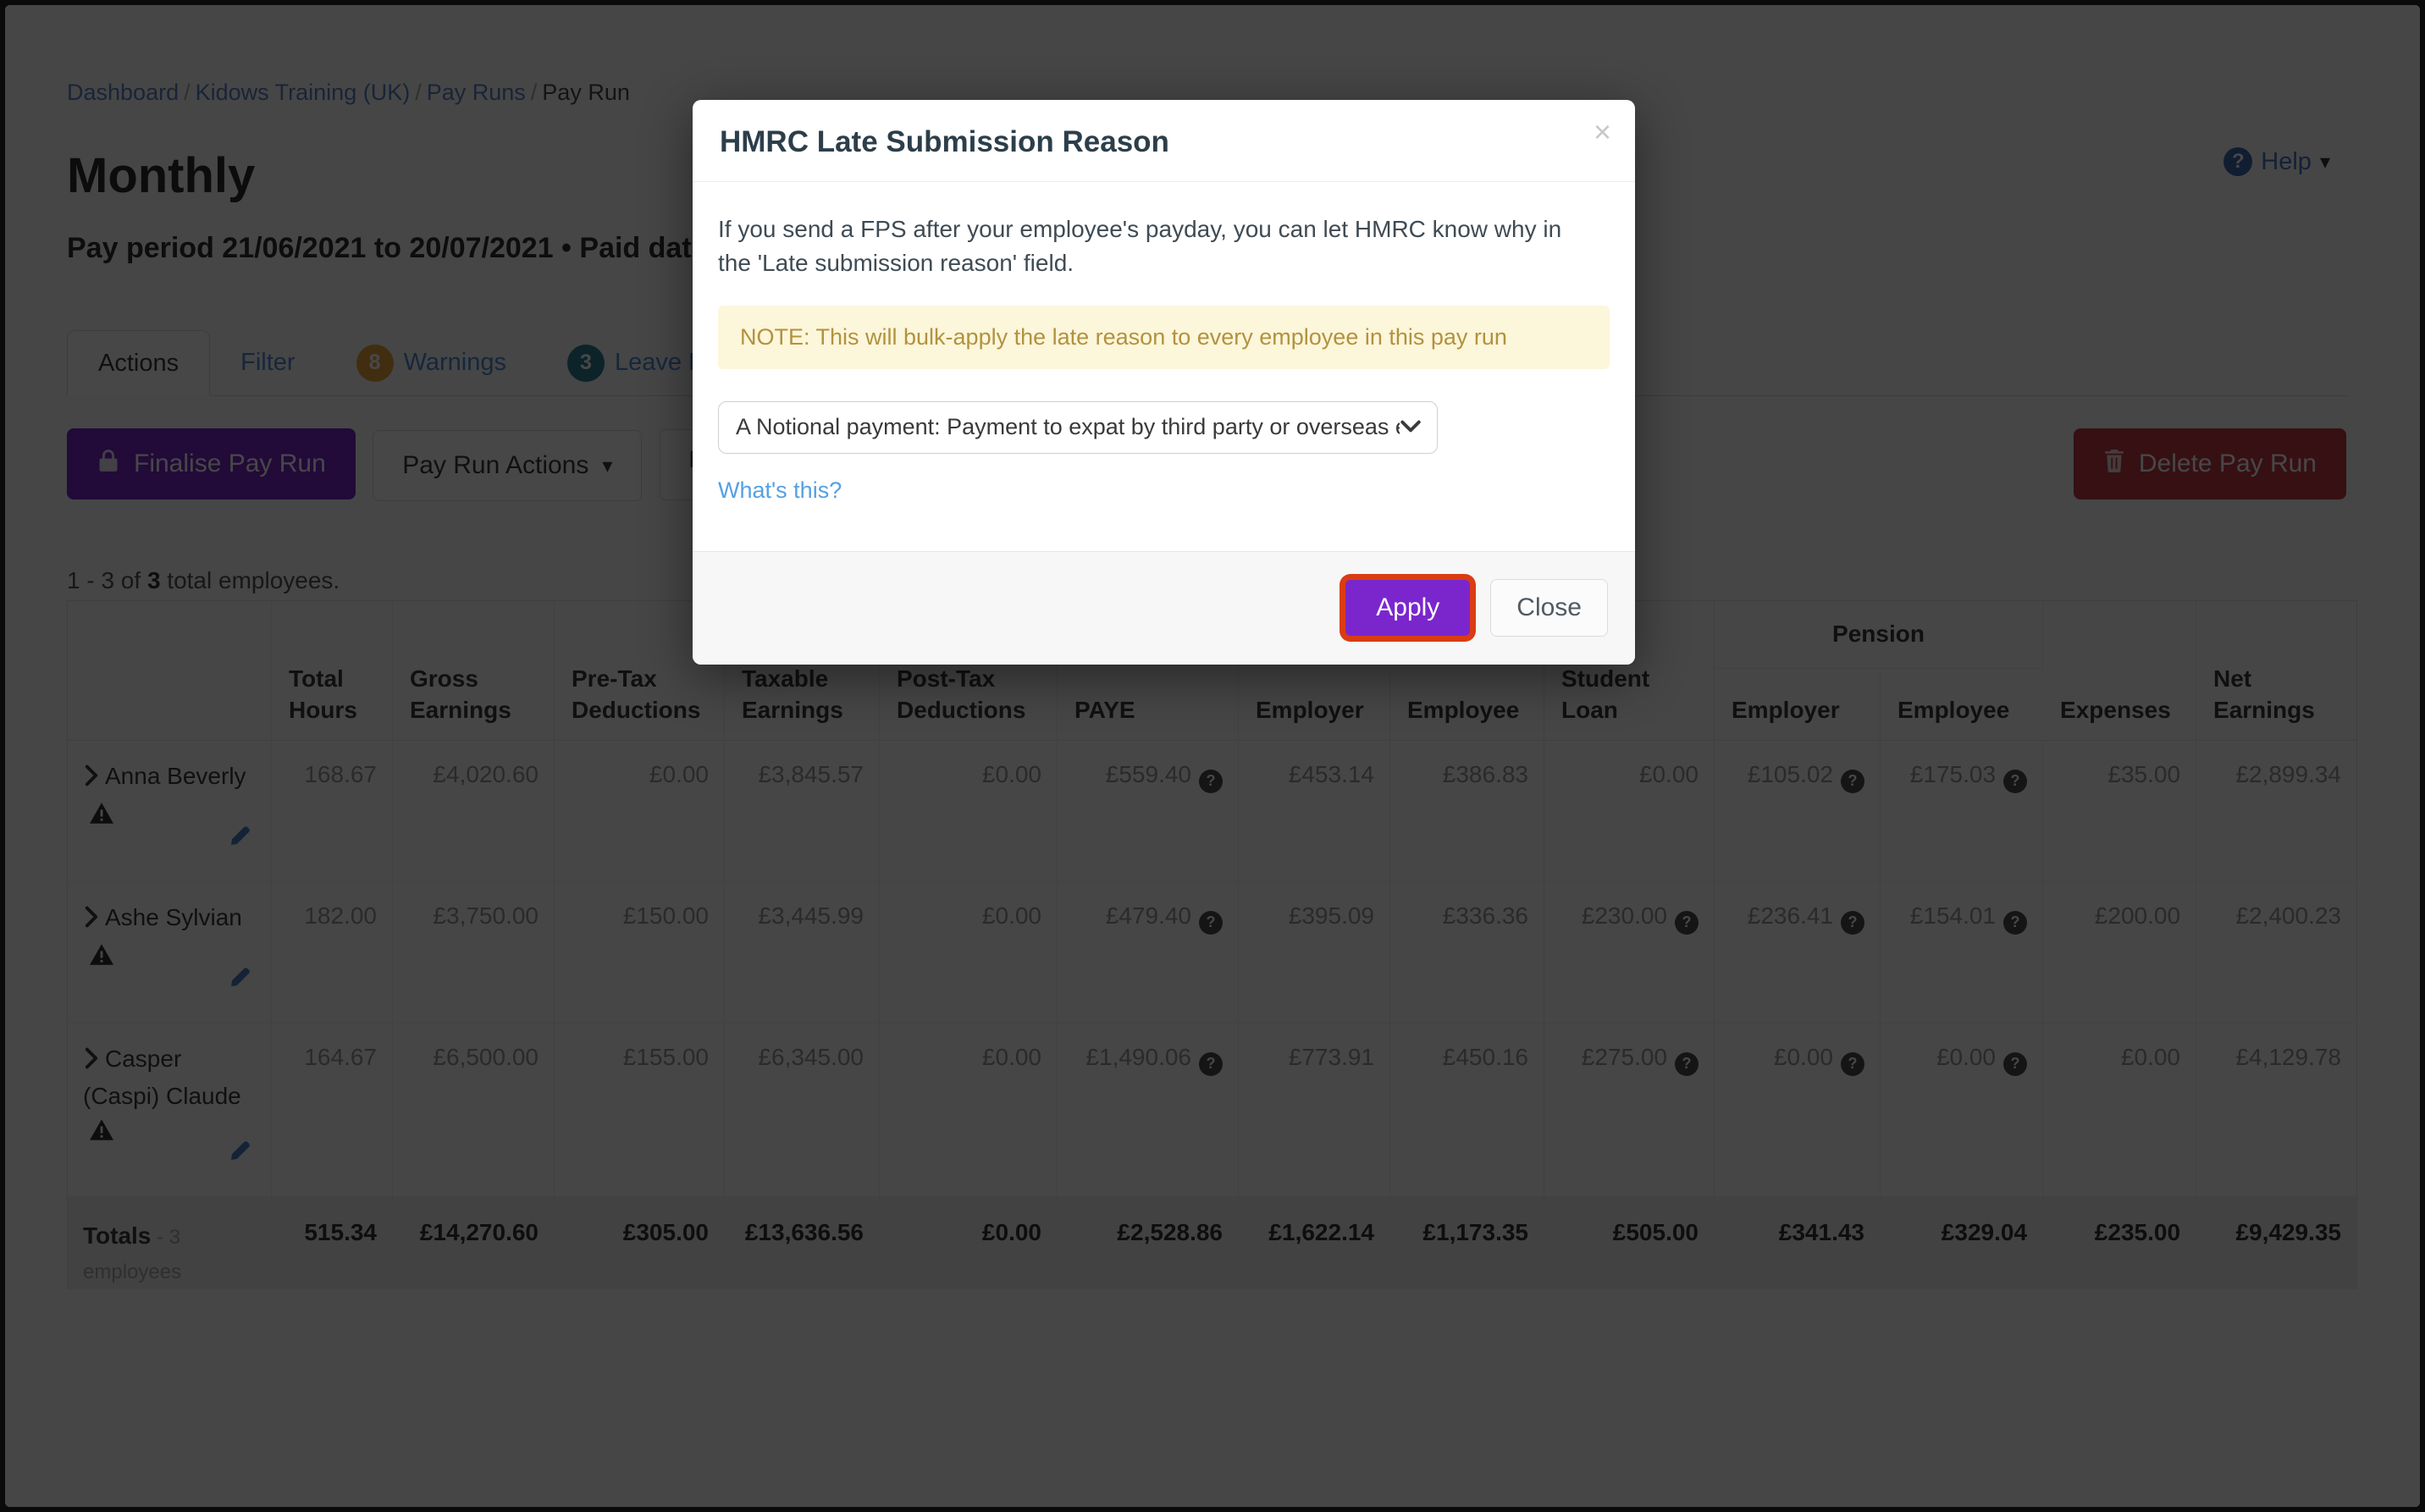  What do you see at coordinates (780, 490) in the screenshot?
I see `whats-this-link: What's this?` at bounding box center [780, 490].